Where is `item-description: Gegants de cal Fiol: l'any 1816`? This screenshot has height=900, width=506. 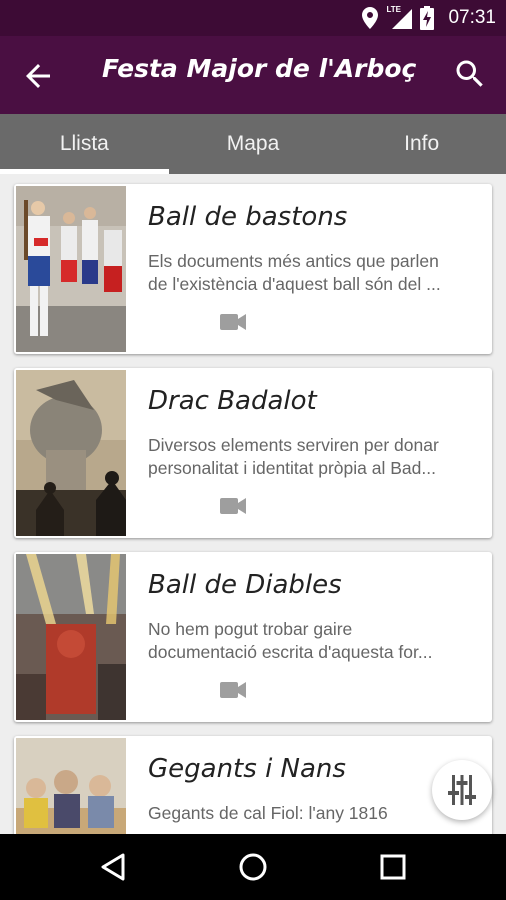
item-description: Gegants de cal Fiol: l'any 1816 is located at coordinates (313, 813).